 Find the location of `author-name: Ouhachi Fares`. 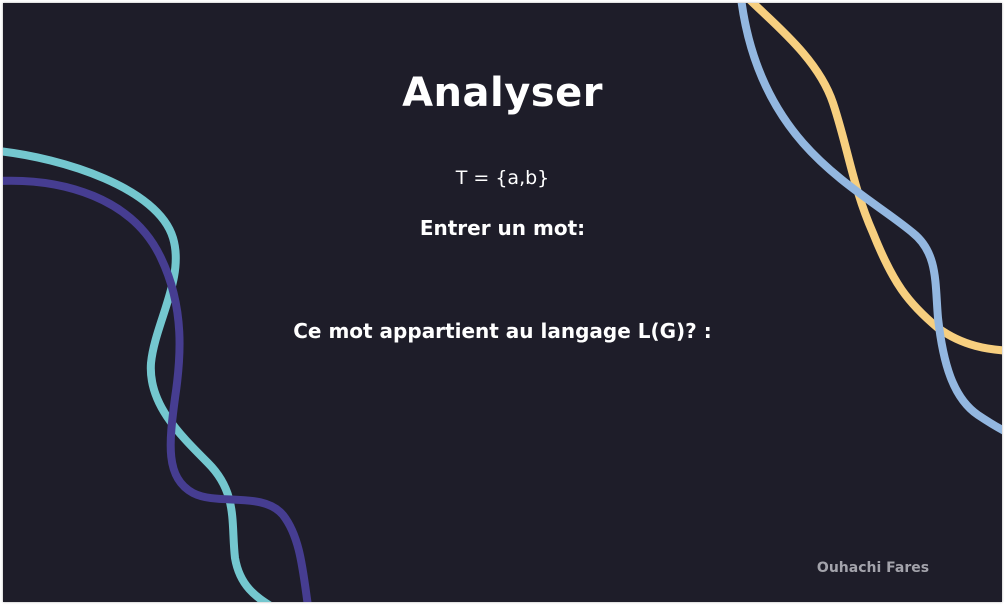

author-name: Ouhachi Fares is located at coordinates (873, 568).